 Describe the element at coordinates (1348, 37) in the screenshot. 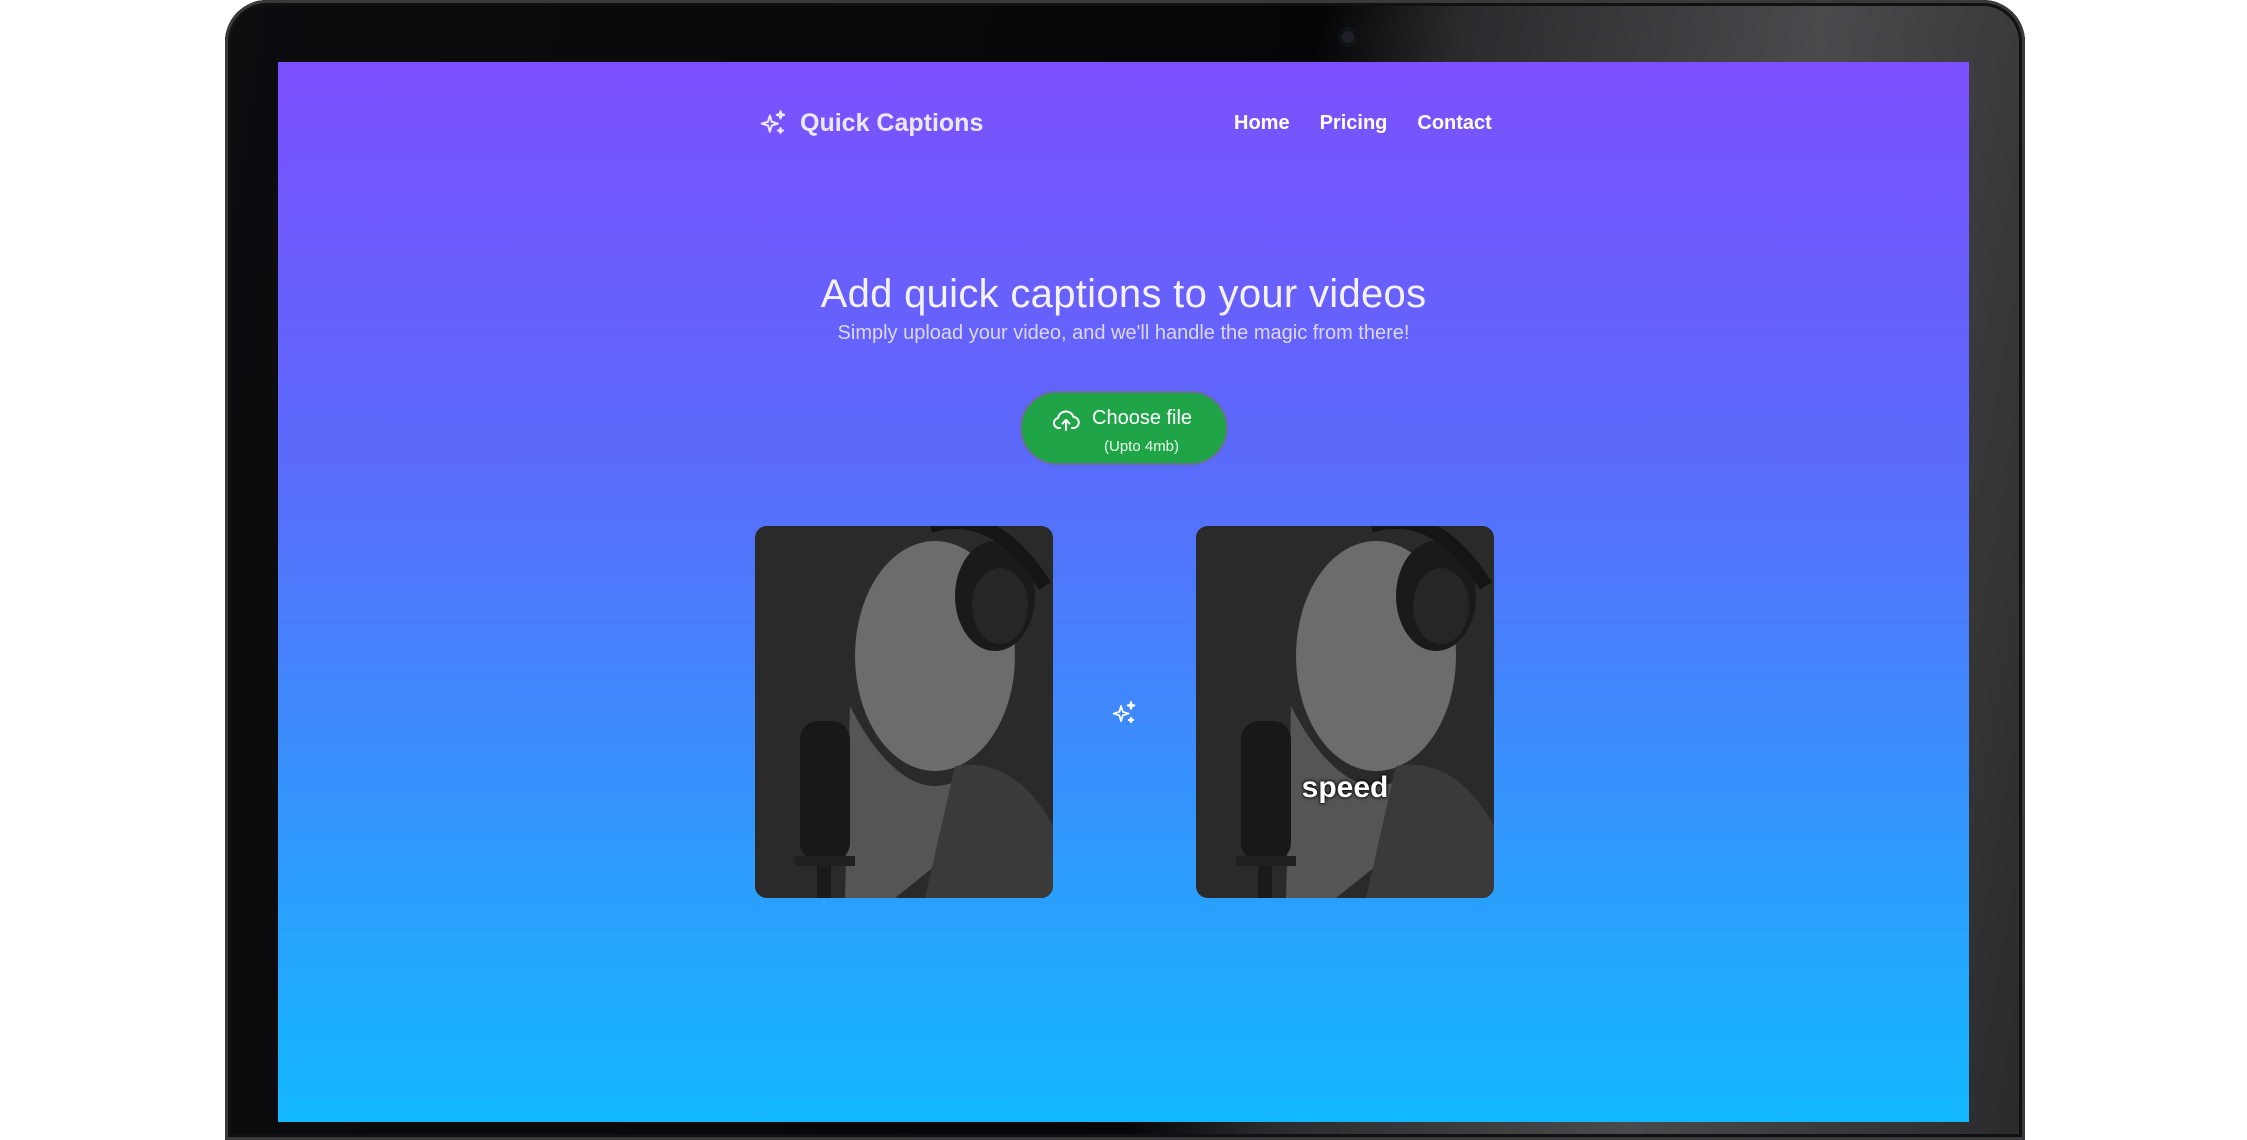

I see `webcam-dot` at that location.